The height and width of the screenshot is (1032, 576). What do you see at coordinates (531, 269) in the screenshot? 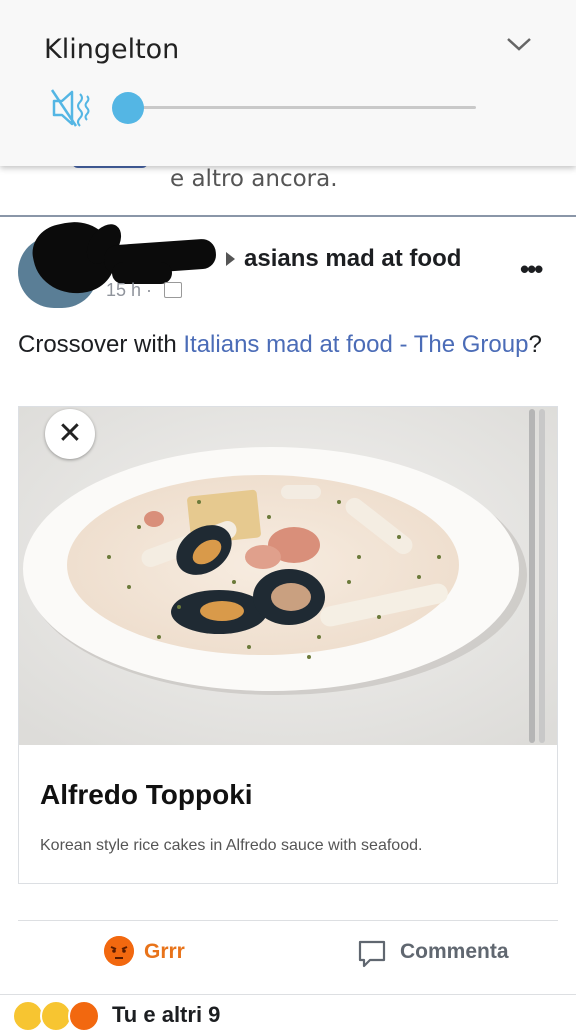
I see `more-options-icon: •••` at bounding box center [531, 269].